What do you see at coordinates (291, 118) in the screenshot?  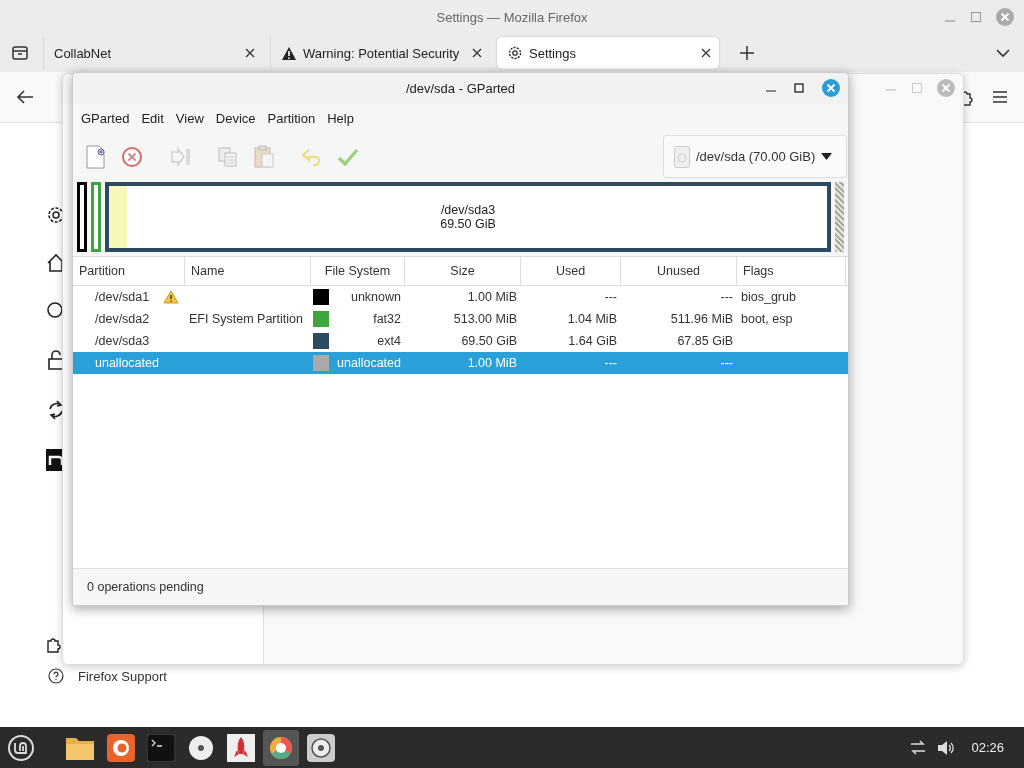 I see `menu-item: Partition` at bounding box center [291, 118].